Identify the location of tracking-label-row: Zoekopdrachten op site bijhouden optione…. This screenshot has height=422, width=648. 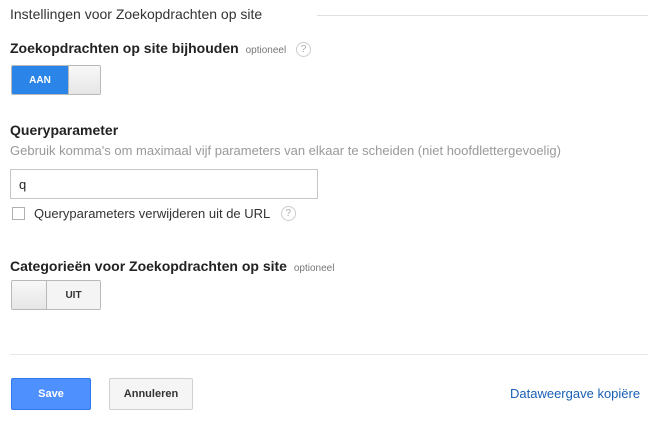
(161, 48).